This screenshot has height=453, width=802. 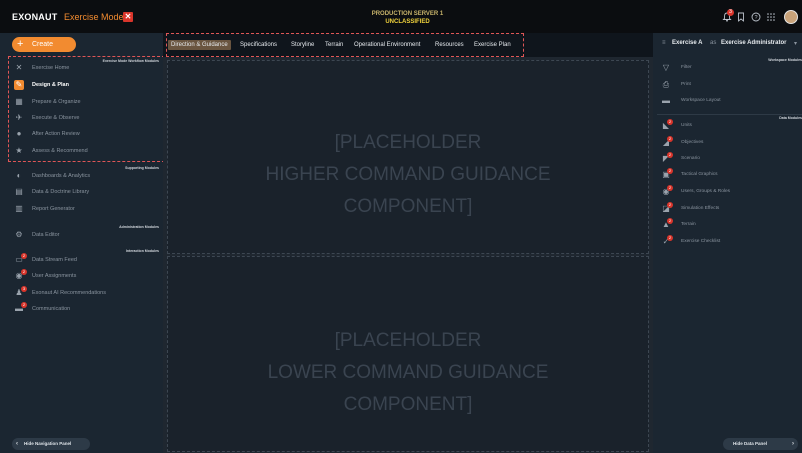 What do you see at coordinates (791, 17) in the screenshot?
I see `user-avatar` at bounding box center [791, 17].